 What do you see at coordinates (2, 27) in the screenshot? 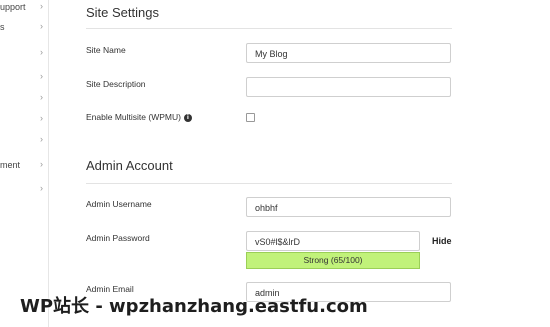
I see `sidebar-item-label: s` at bounding box center [2, 27].